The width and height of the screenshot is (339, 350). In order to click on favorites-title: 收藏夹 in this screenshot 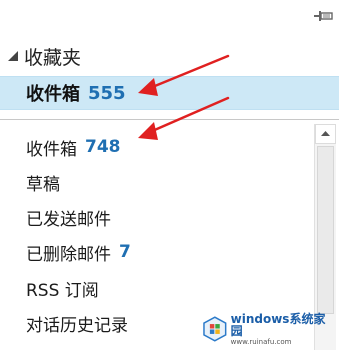, I will do `click(53, 57)`.